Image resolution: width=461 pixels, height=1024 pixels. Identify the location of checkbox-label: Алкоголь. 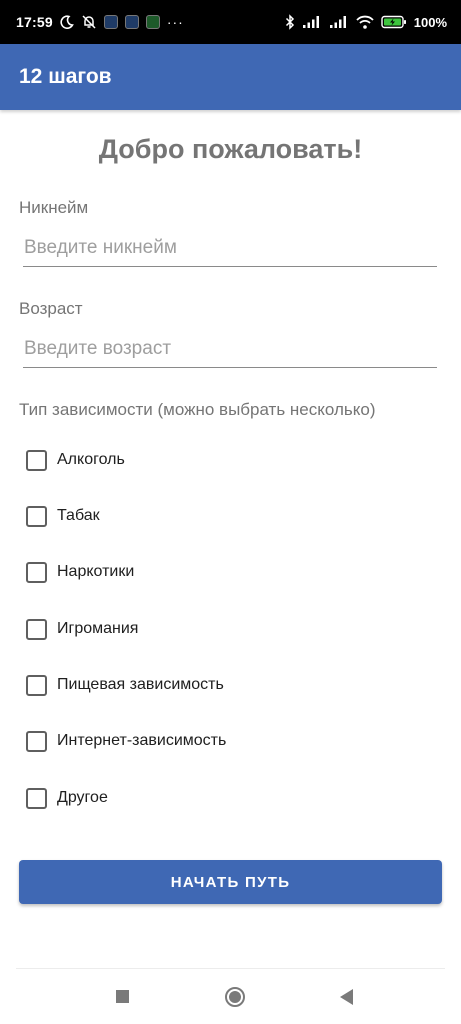
(91, 459).